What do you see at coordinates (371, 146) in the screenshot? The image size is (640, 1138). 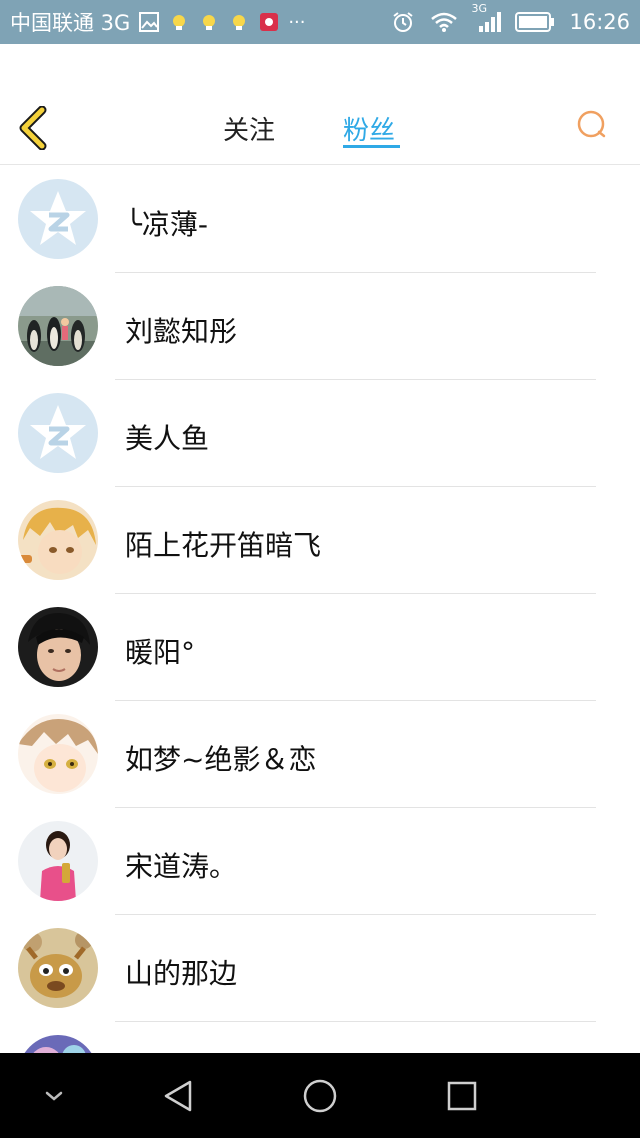 I see `active-tab-indicator` at bounding box center [371, 146].